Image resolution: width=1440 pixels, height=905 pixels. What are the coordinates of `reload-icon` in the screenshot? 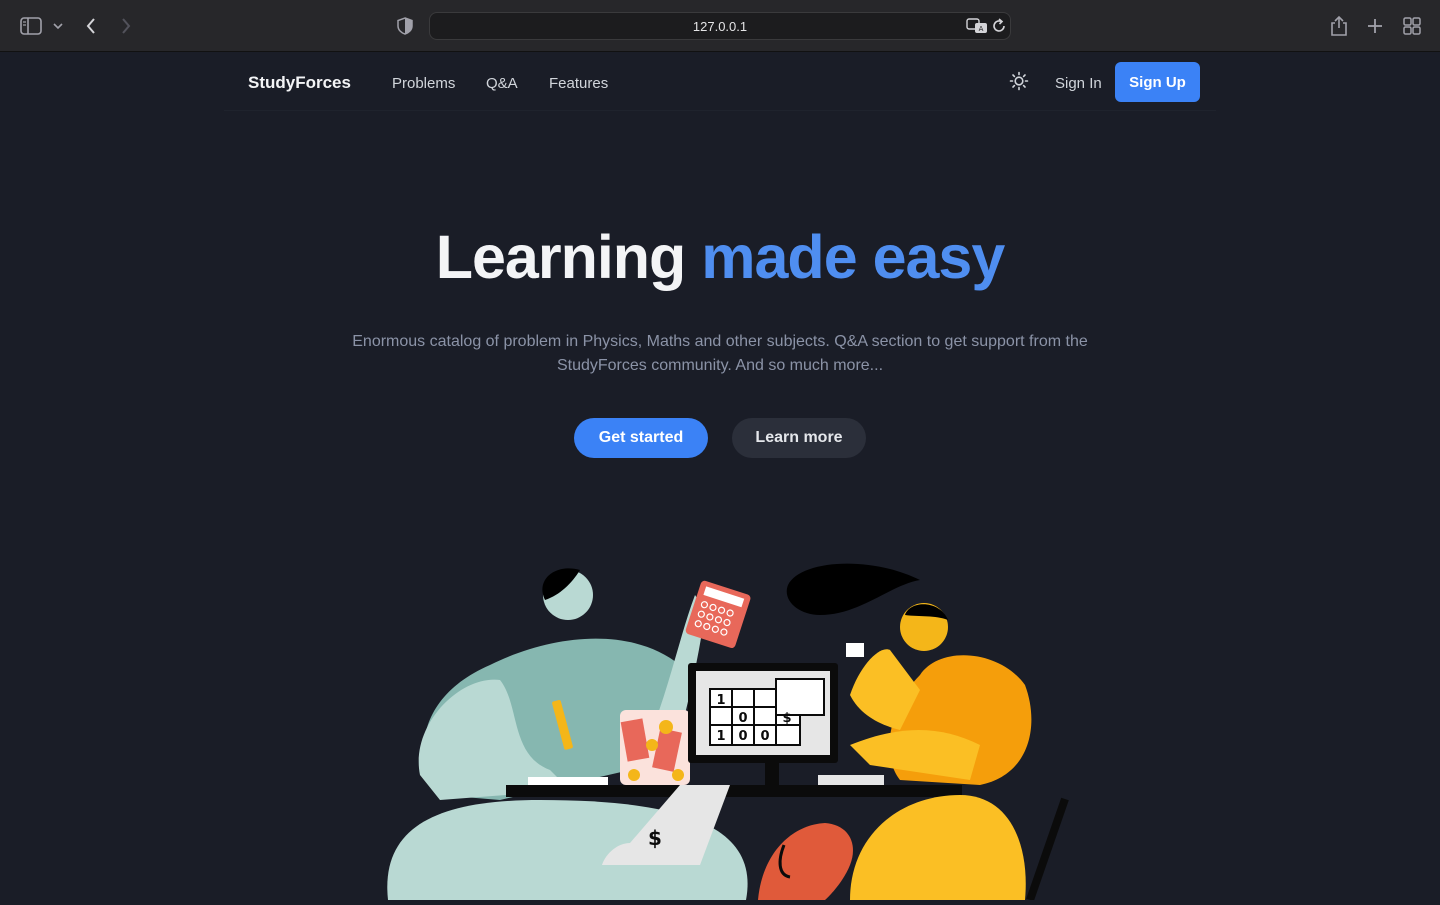 It's located at (999, 28).